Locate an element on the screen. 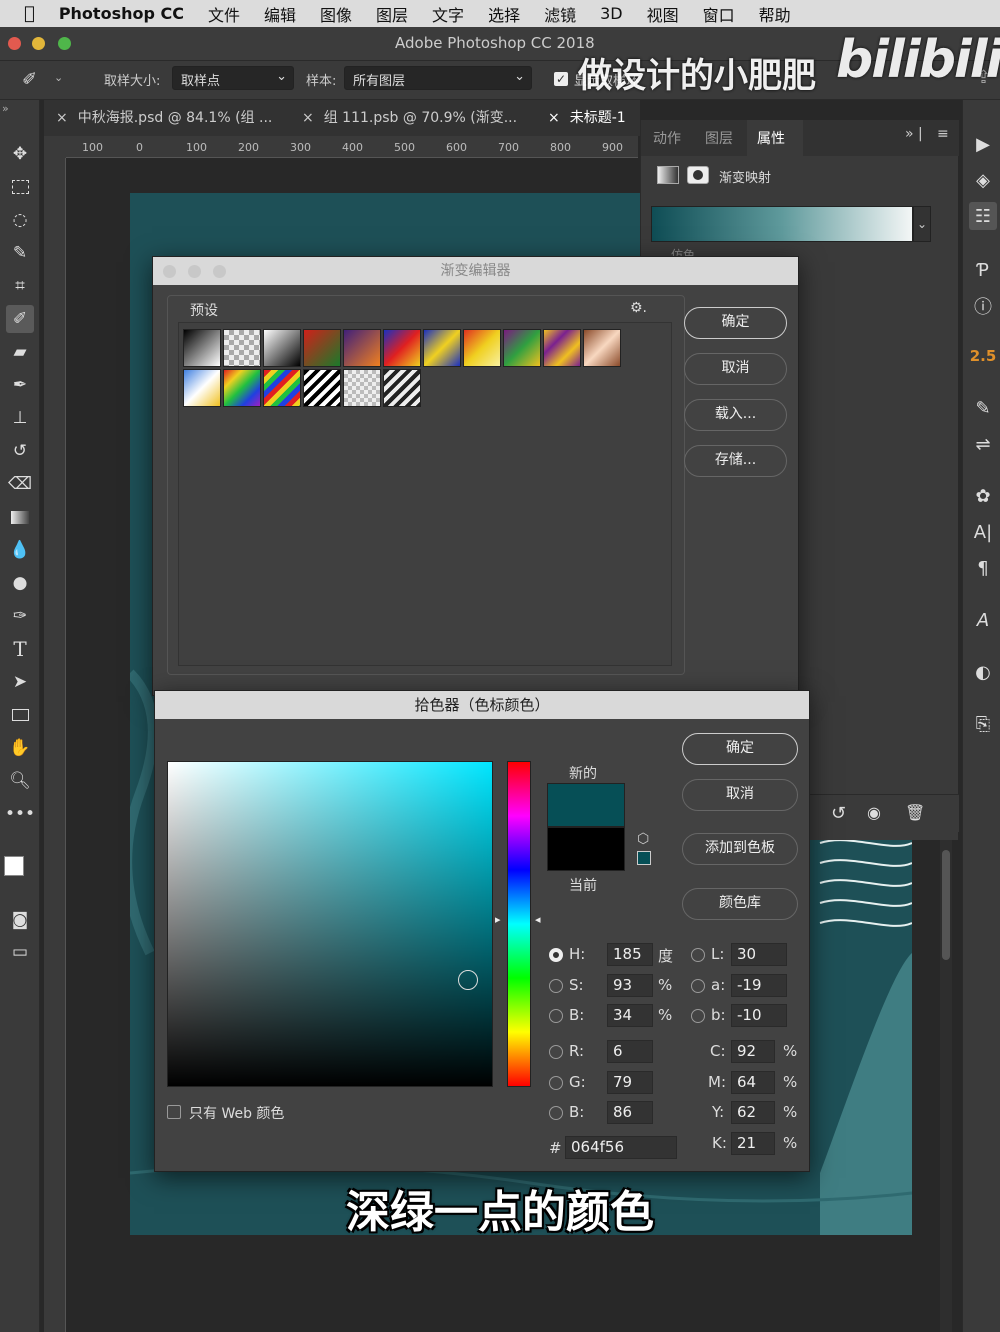  info-icon: ⓘ is located at coordinates (983, 306).